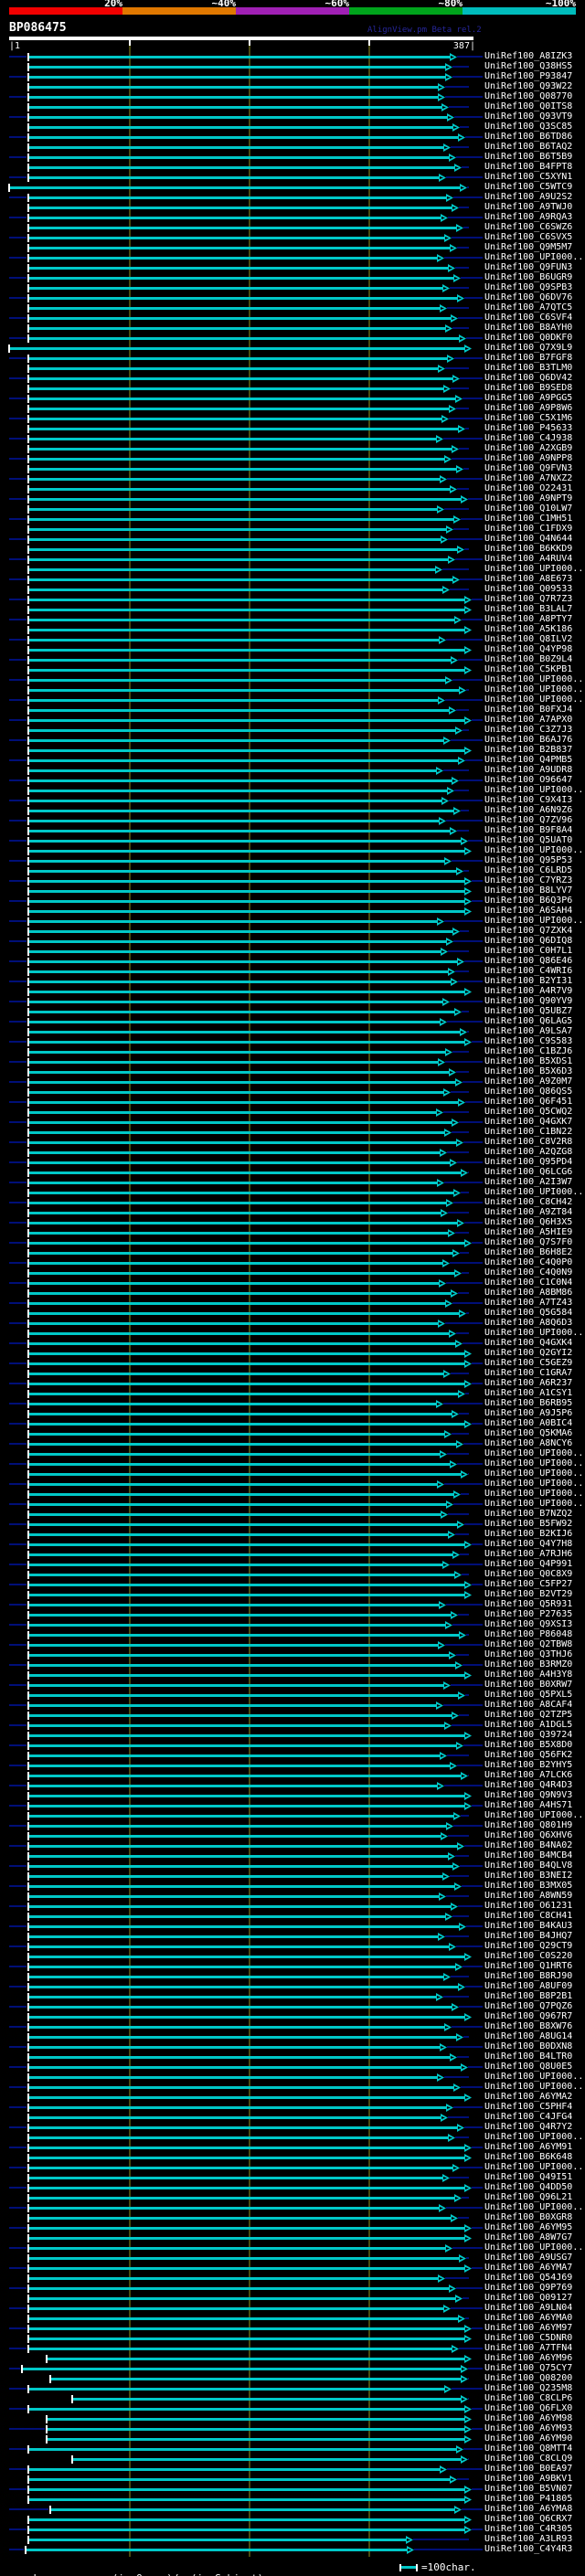  What do you see at coordinates (528, 2157) in the screenshot?
I see `hit-label: UniRef100_B6K648` at bounding box center [528, 2157].